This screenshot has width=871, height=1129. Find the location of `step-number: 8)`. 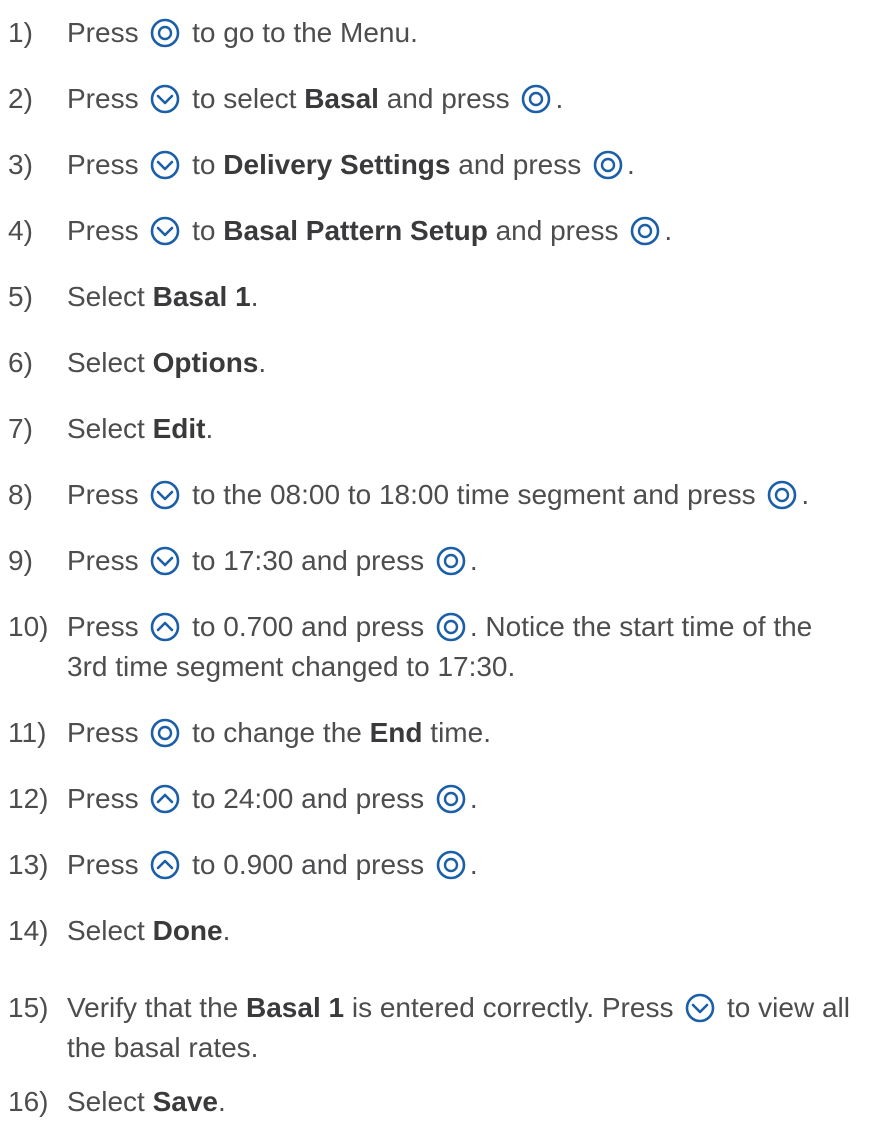

step-number: 8) is located at coordinates (20, 494).